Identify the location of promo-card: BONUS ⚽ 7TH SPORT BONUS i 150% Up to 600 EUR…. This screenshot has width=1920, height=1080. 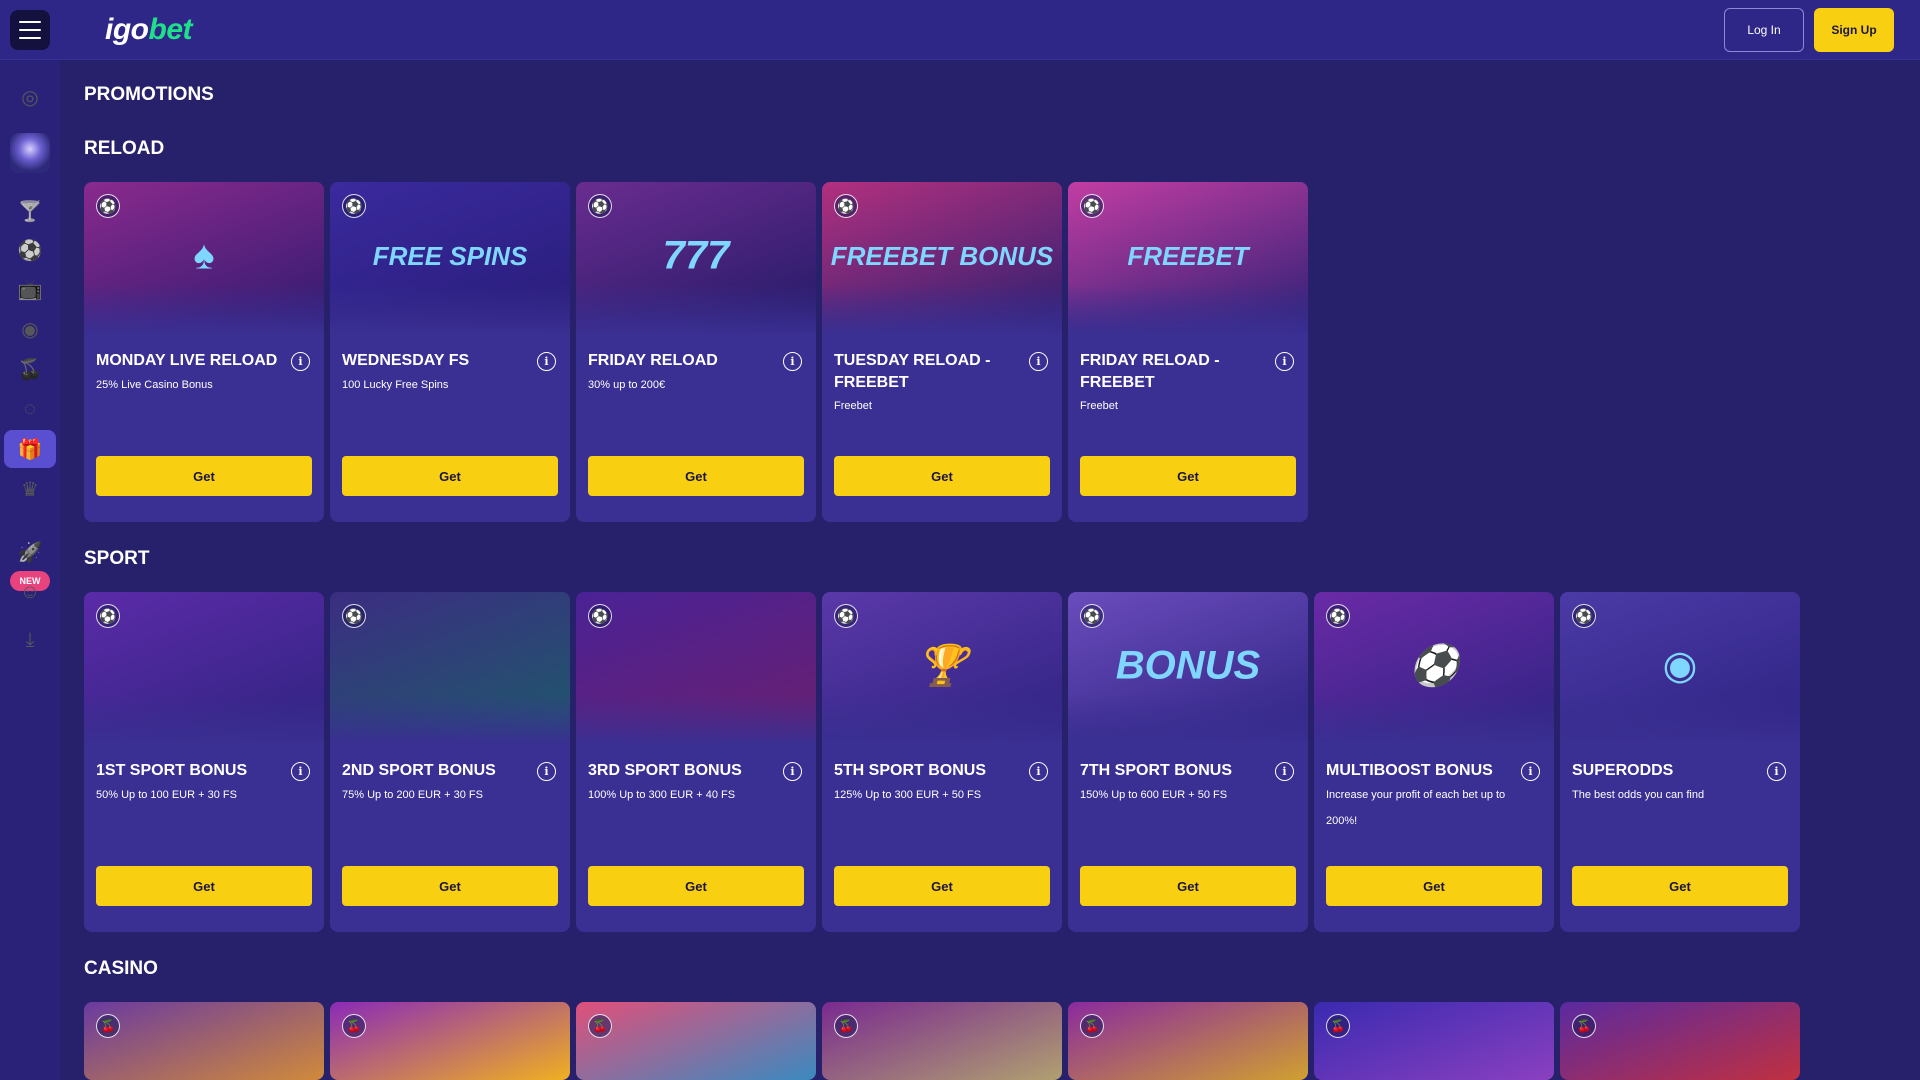
(1188, 762).